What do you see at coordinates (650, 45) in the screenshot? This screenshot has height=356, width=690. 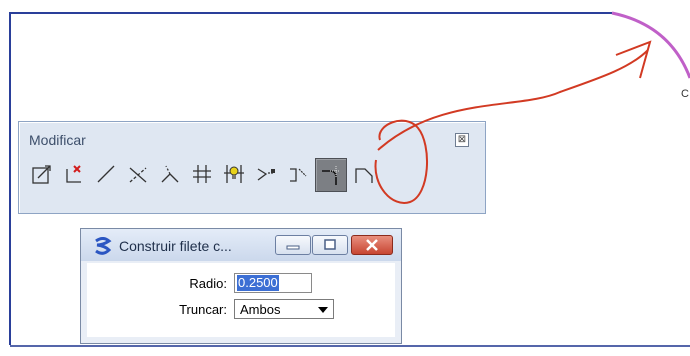 I see `fillet-arc` at bounding box center [650, 45].